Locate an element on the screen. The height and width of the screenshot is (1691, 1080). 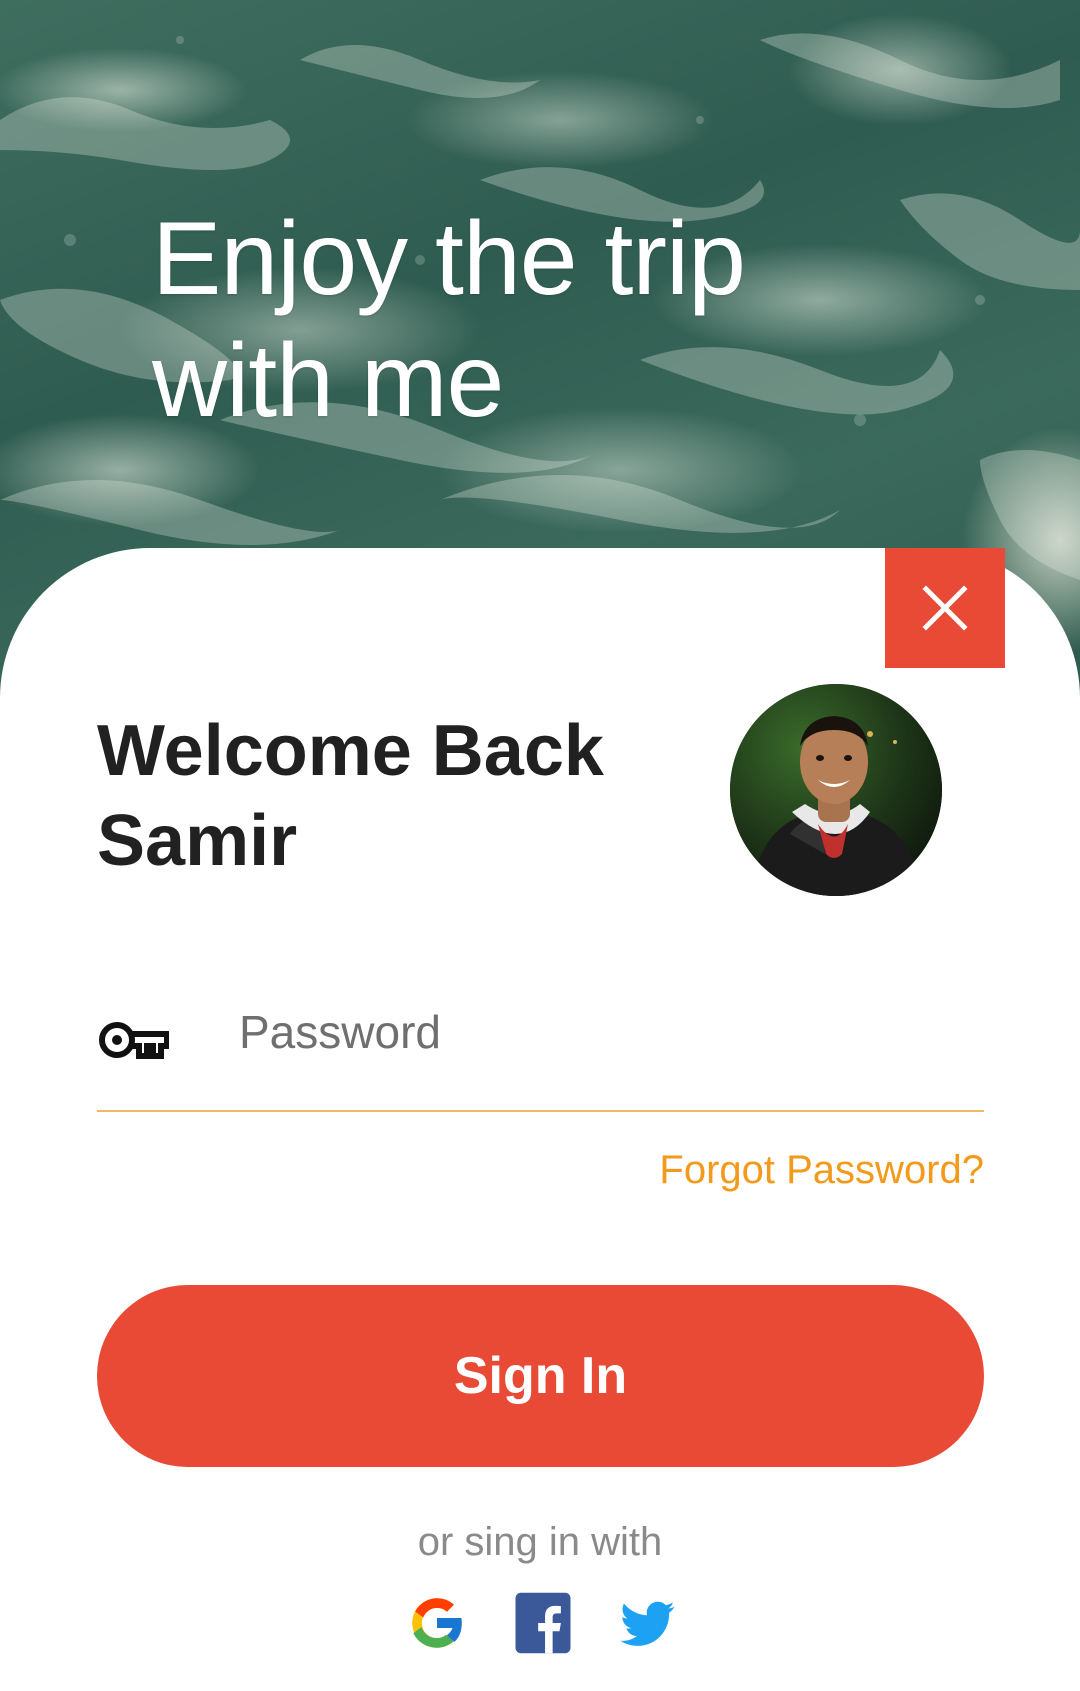
twitter-signin-button is located at coordinates (647, 1623).